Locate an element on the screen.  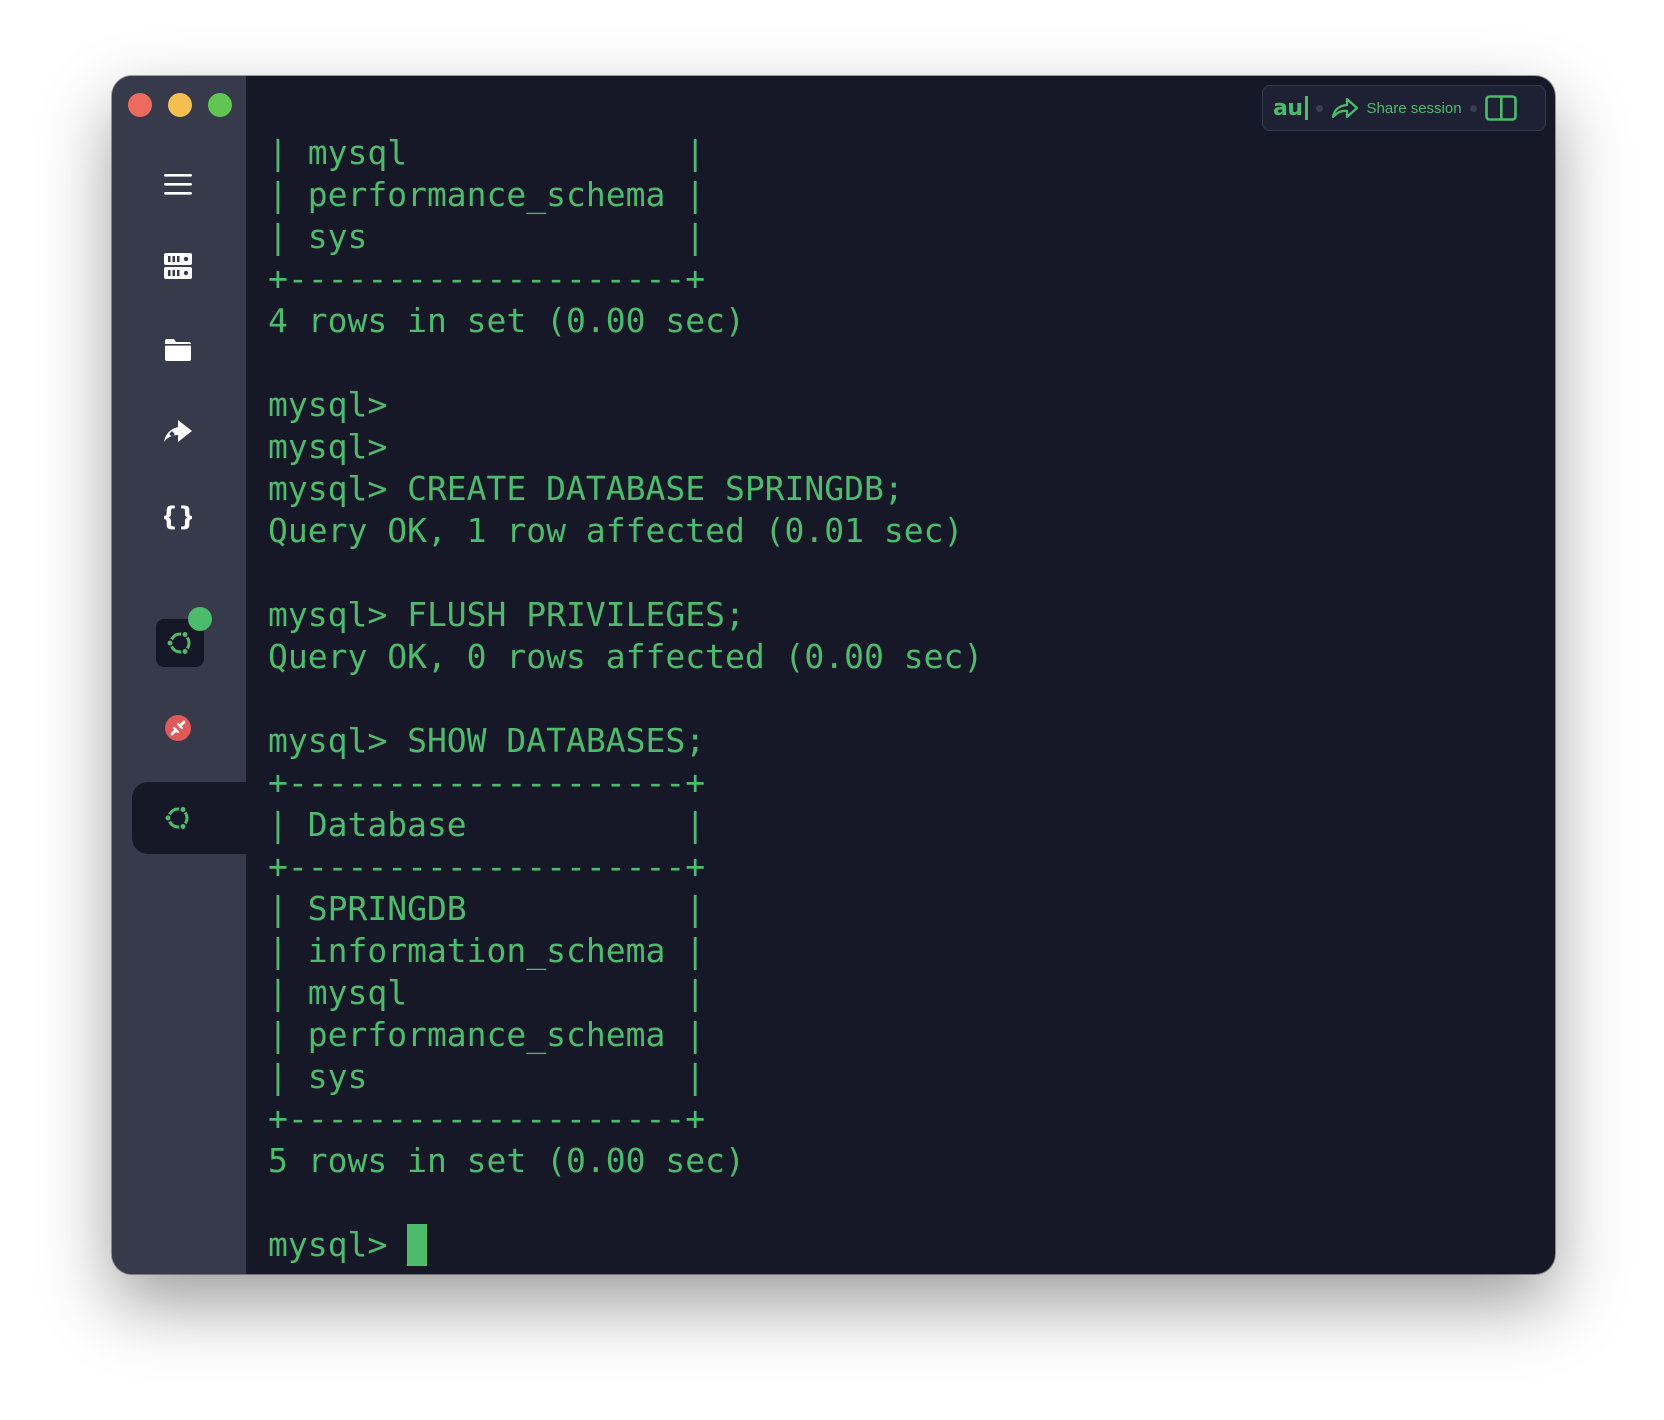
folder-icon is located at coordinates (178, 350).